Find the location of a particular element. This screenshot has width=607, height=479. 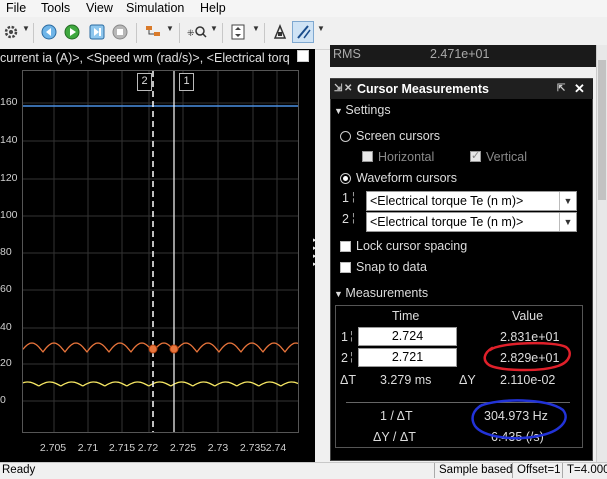

menu-view: View is located at coordinates (99, 8).